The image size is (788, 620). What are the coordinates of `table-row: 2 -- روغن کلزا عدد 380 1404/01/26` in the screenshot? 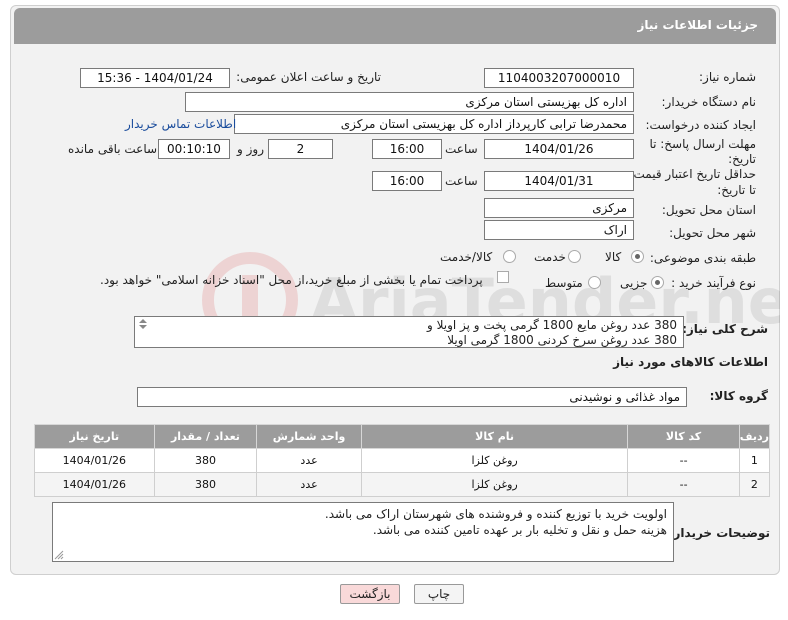 It's located at (402, 484).